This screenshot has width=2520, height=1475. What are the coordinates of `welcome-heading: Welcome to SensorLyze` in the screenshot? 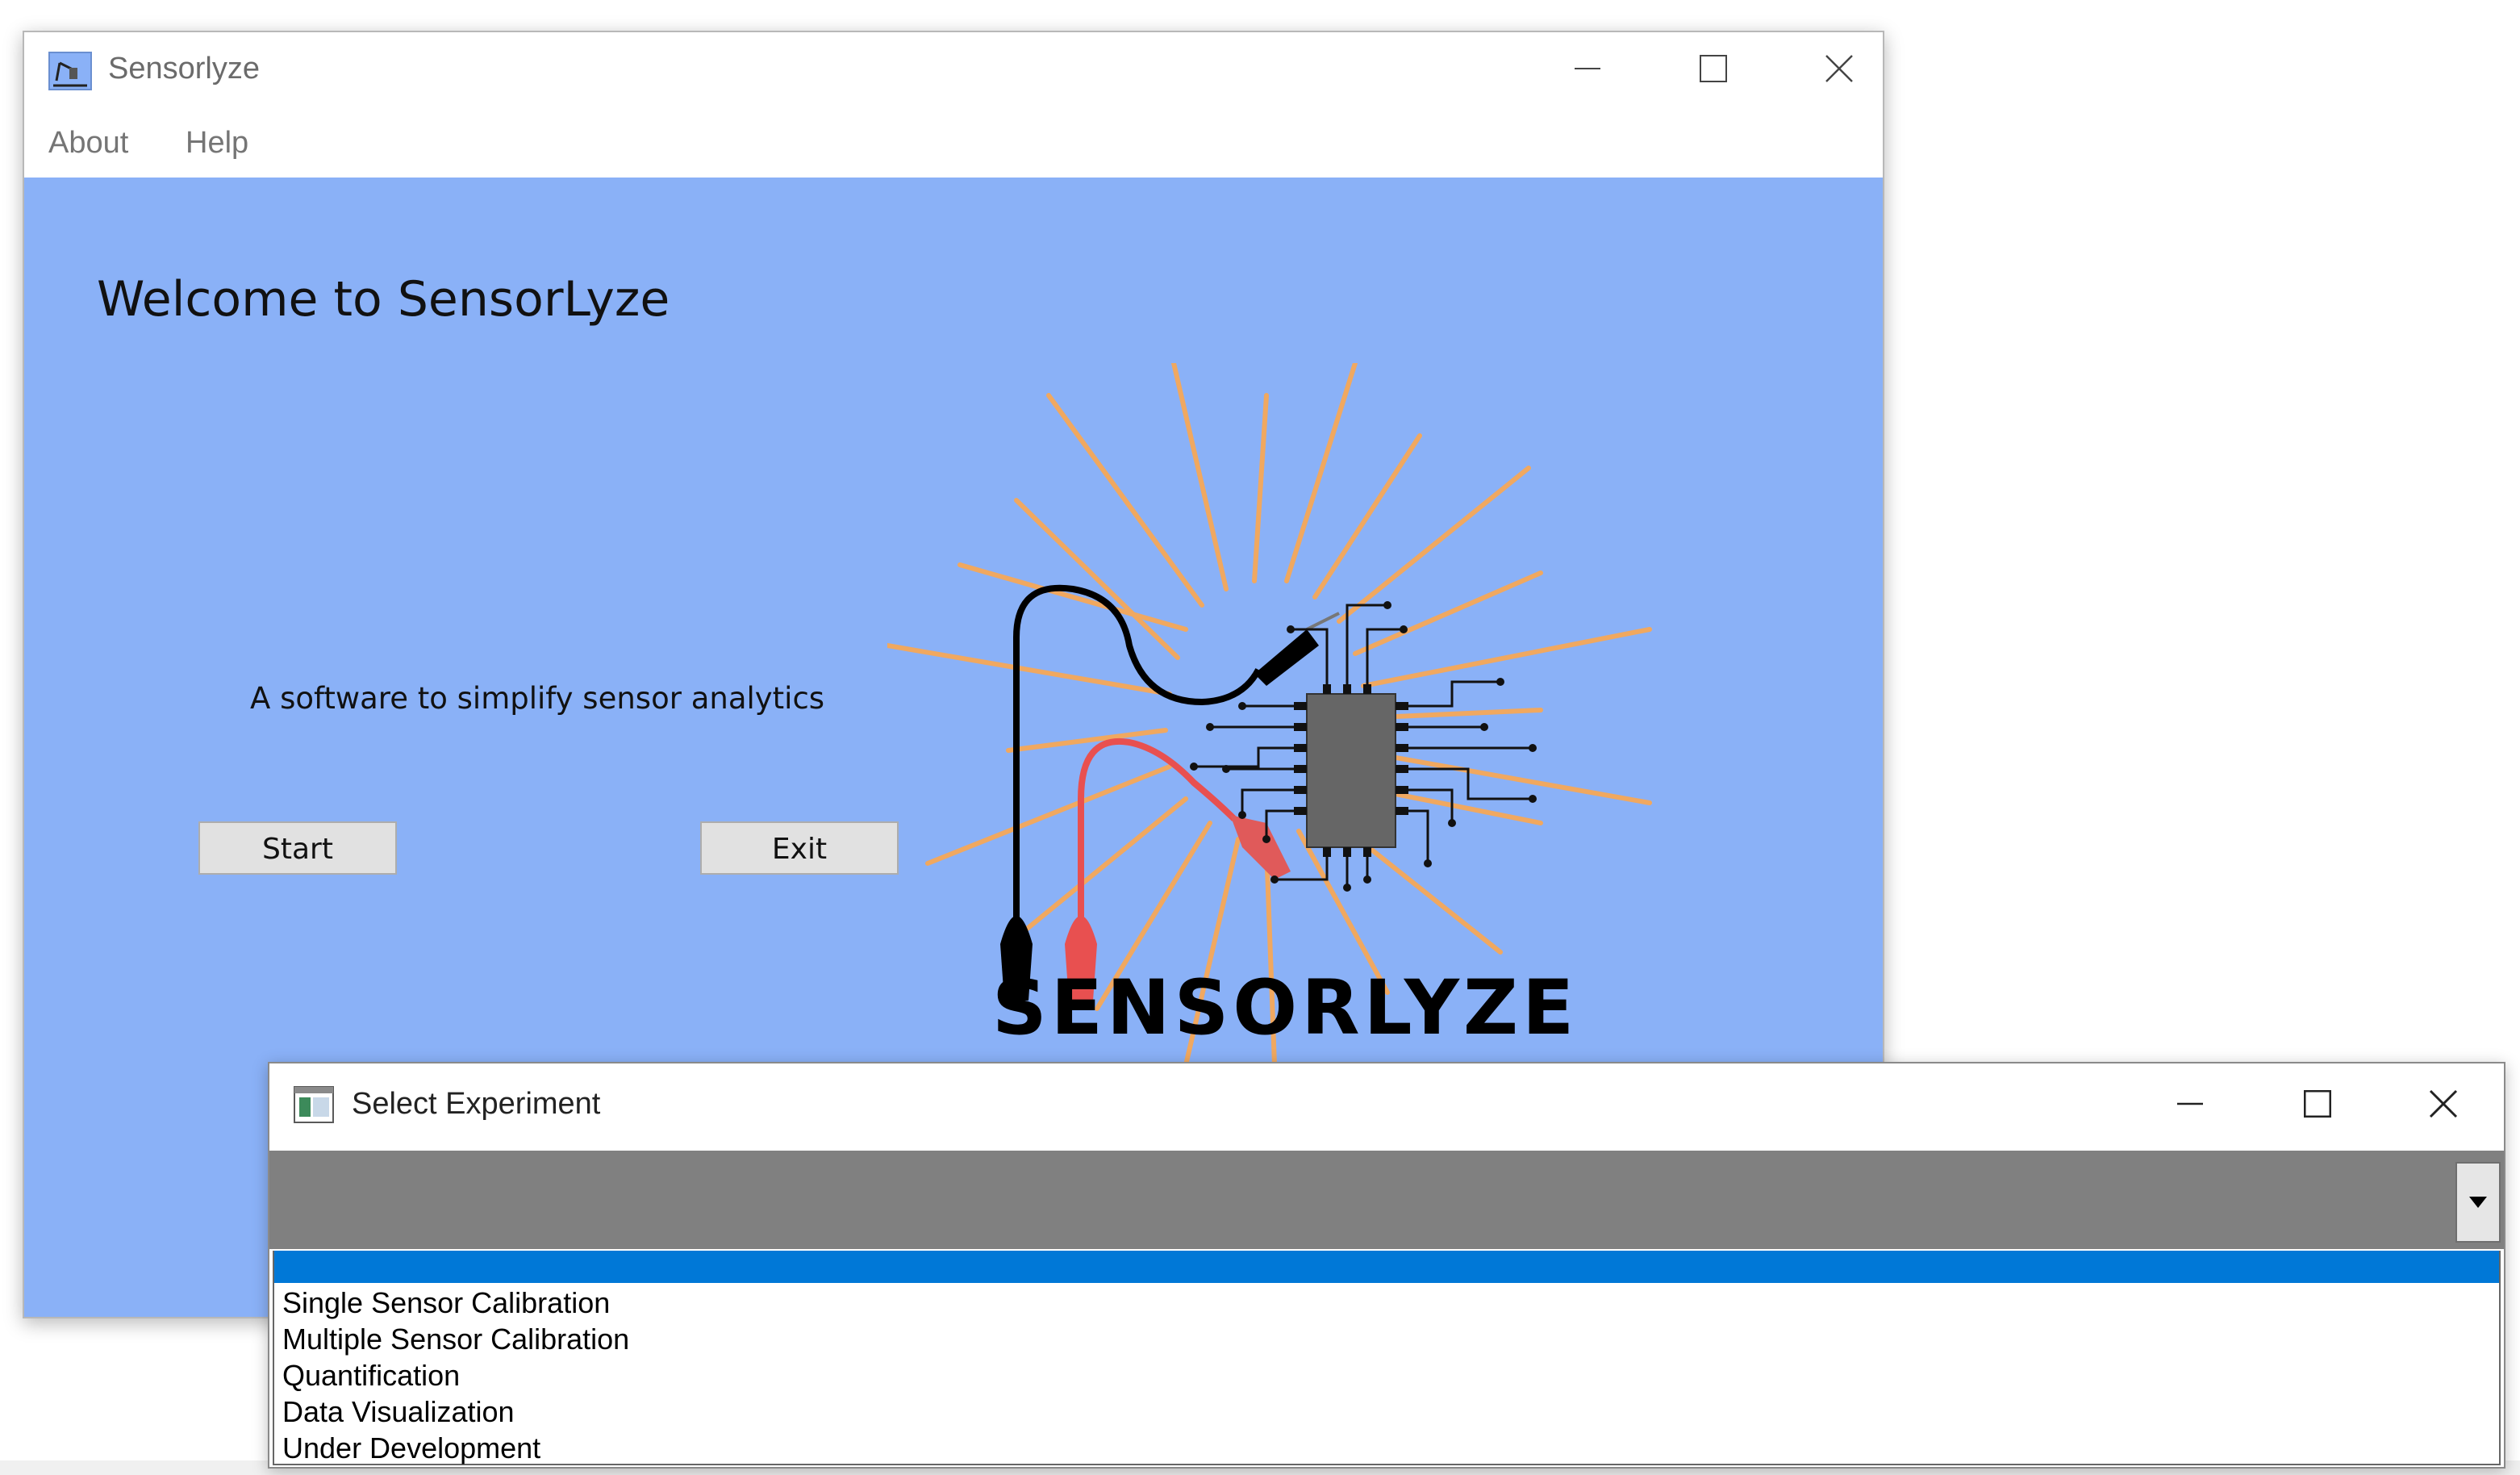 It's located at (383, 299).